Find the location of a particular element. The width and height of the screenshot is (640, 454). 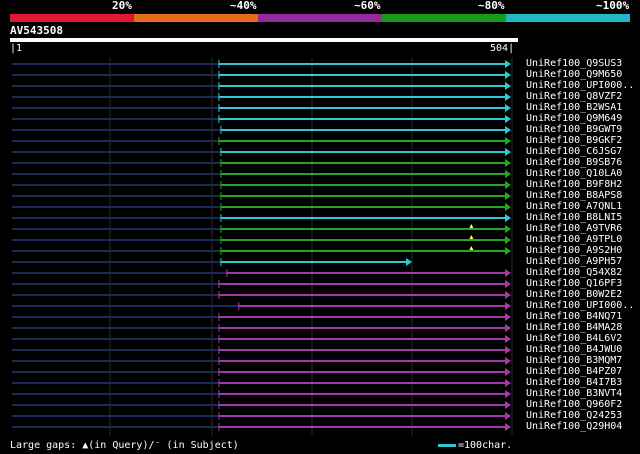

hit-label: UniRef100_A7QNL1 is located at coordinates (574, 206).